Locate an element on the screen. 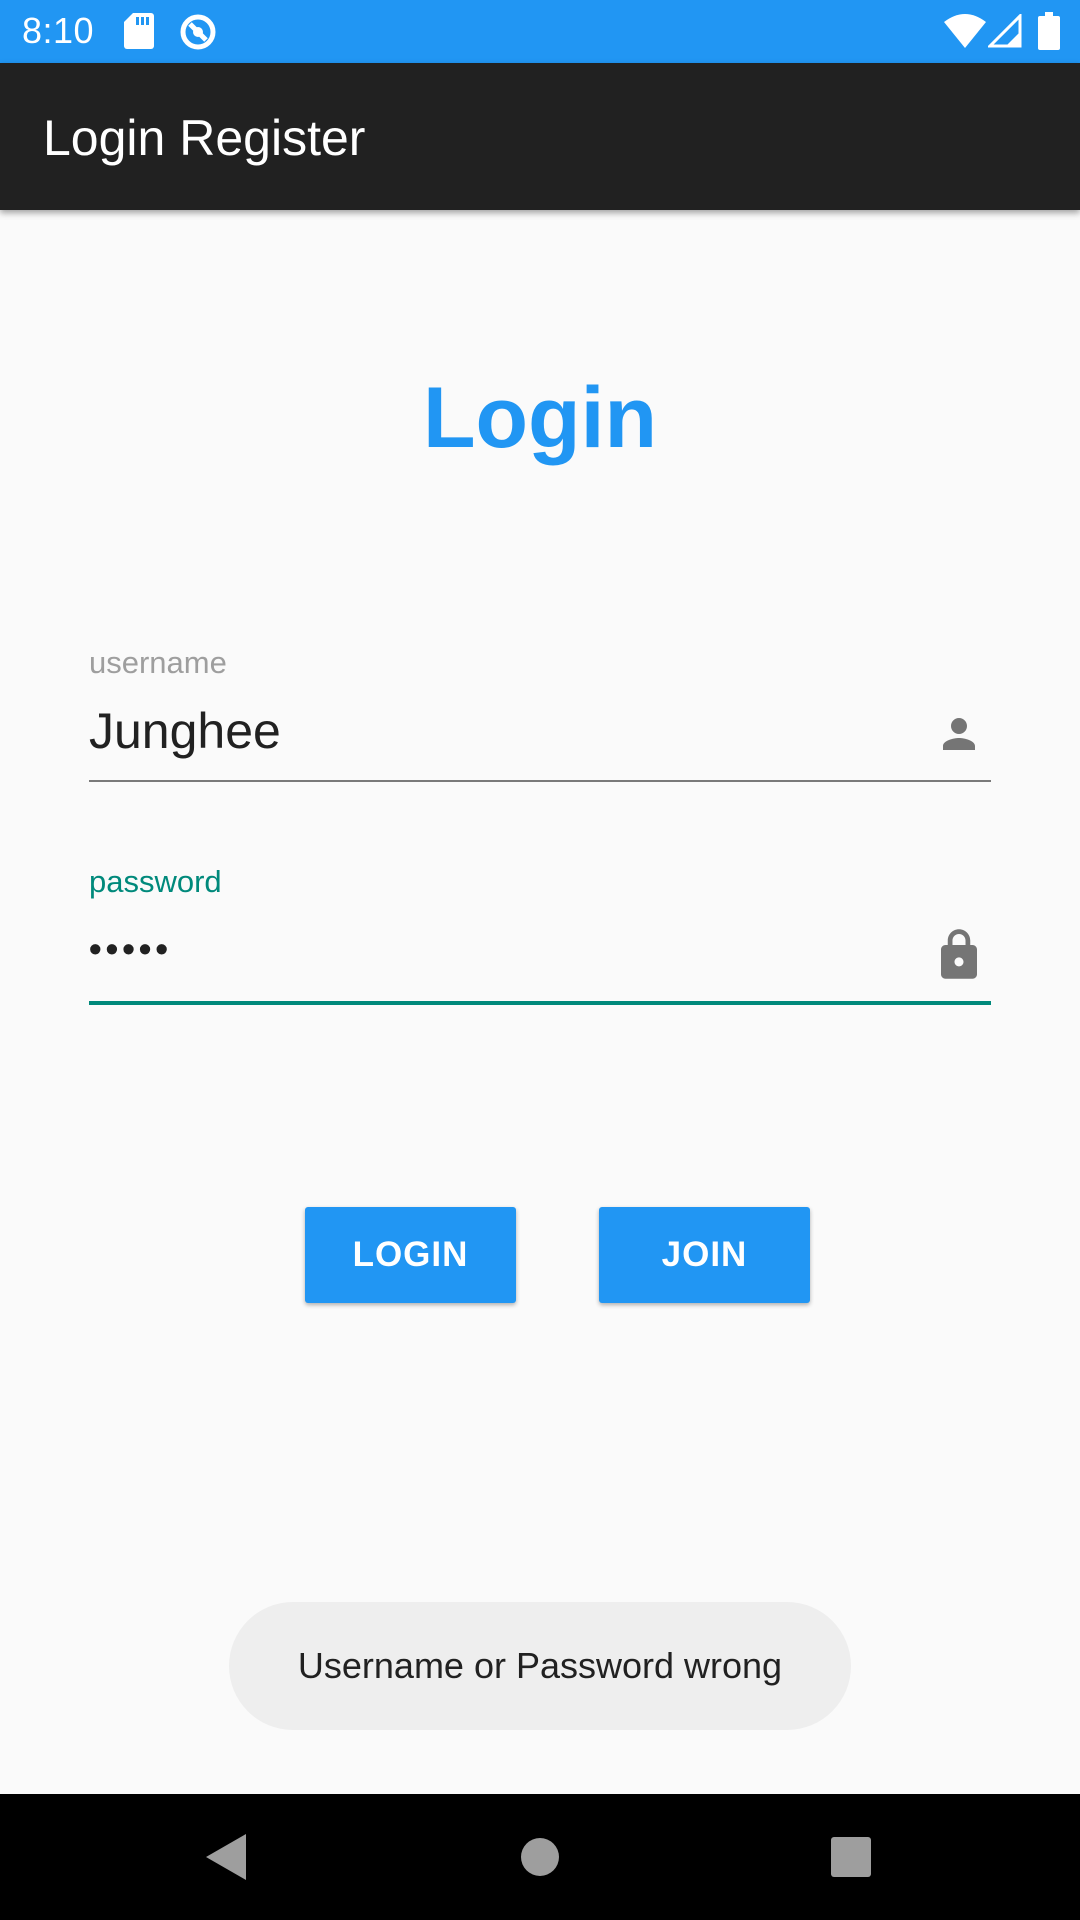 This screenshot has height=1920, width=1080. person-icon is located at coordinates (959, 734).